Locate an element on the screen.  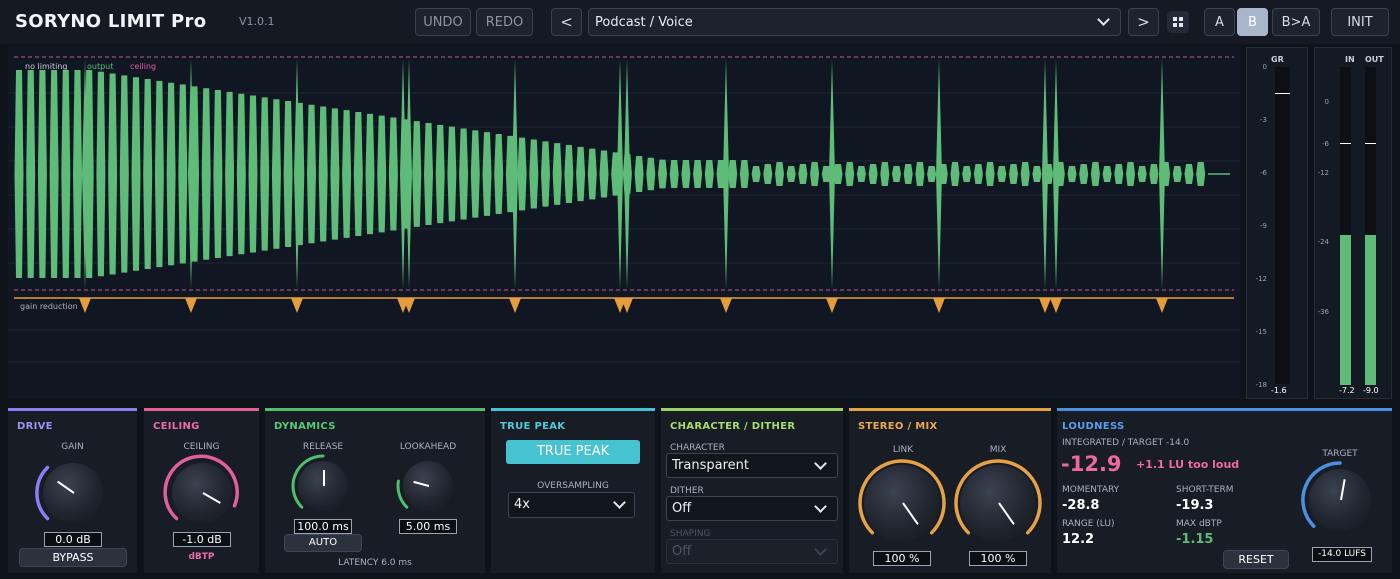
ceiling-knob is located at coordinates (202, 493).